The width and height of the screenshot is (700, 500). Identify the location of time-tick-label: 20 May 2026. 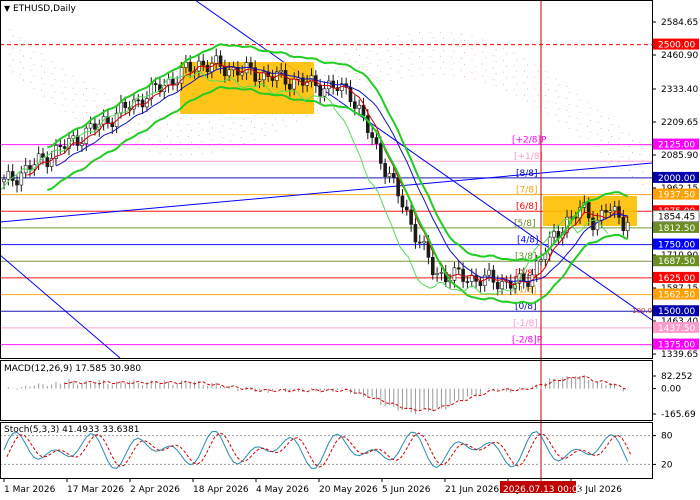
(348, 490).